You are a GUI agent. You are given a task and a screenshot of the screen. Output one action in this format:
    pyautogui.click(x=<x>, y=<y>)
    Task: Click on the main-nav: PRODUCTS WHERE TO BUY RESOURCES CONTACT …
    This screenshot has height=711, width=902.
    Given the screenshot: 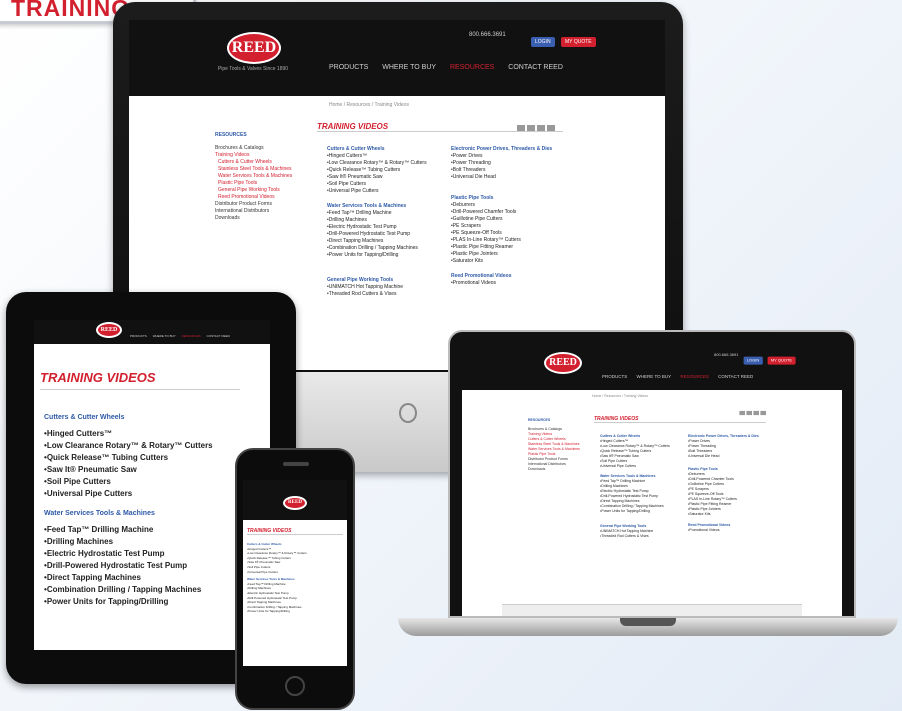 What is the action you would take?
    pyautogui.click(x=683, y=376)
    